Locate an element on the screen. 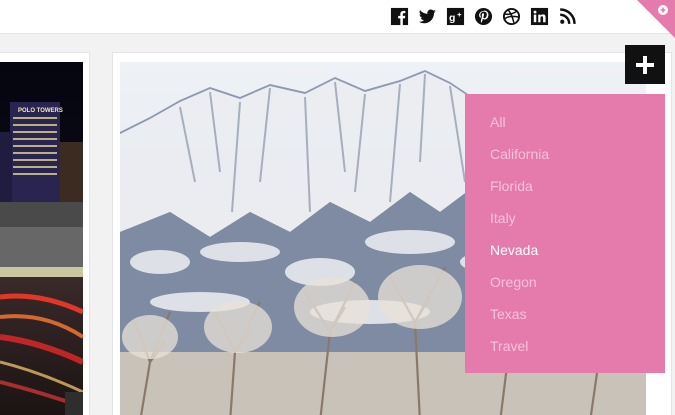  filter-item-travel: Travel is located at coordinates (565, 351).